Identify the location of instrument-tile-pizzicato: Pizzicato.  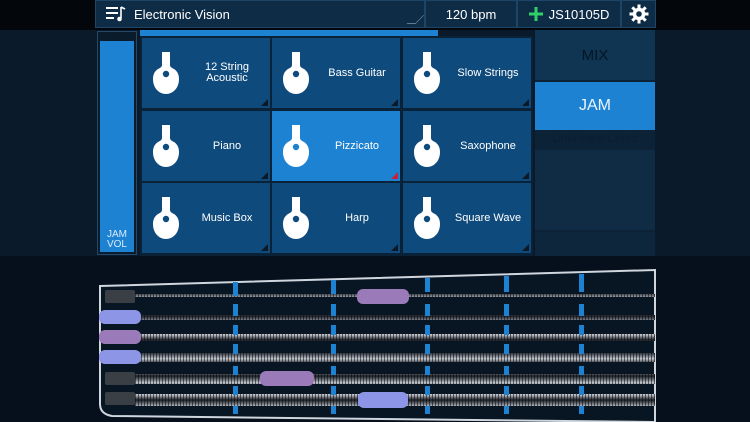
(336, 146).